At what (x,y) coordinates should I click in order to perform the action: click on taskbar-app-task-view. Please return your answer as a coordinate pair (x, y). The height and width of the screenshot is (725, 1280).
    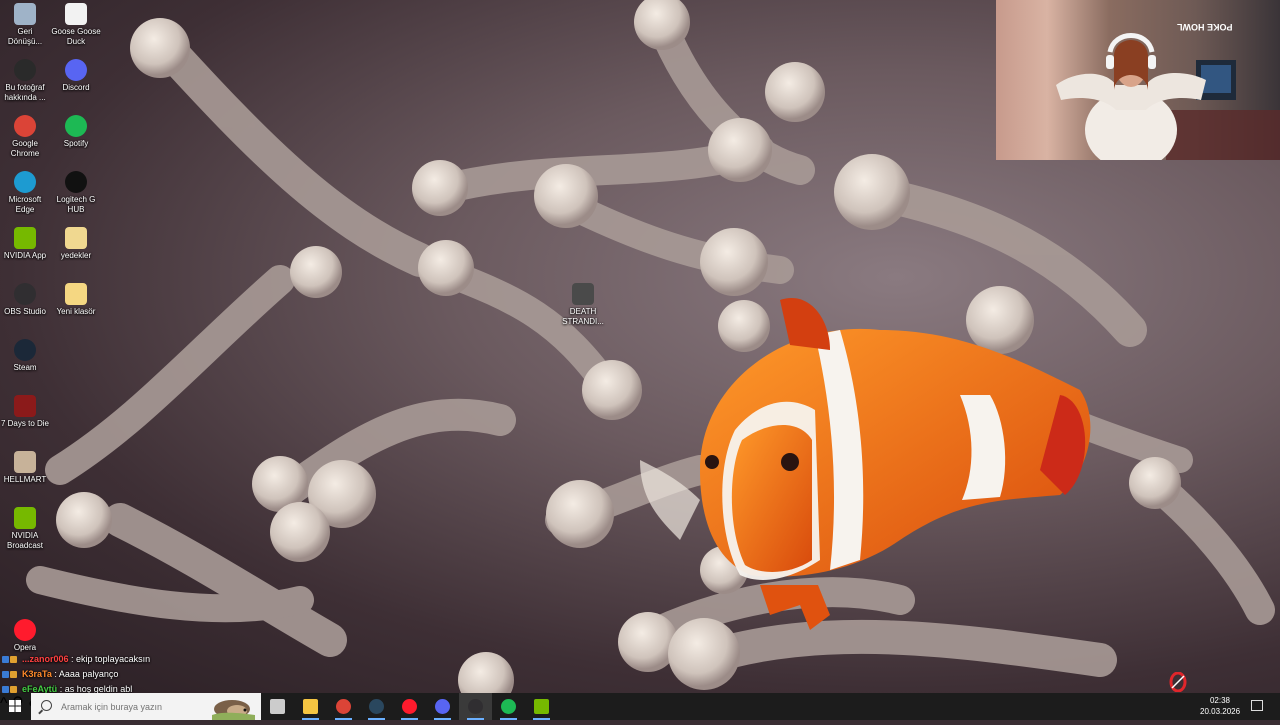
    Looking at the image, I should click on (277, 706).